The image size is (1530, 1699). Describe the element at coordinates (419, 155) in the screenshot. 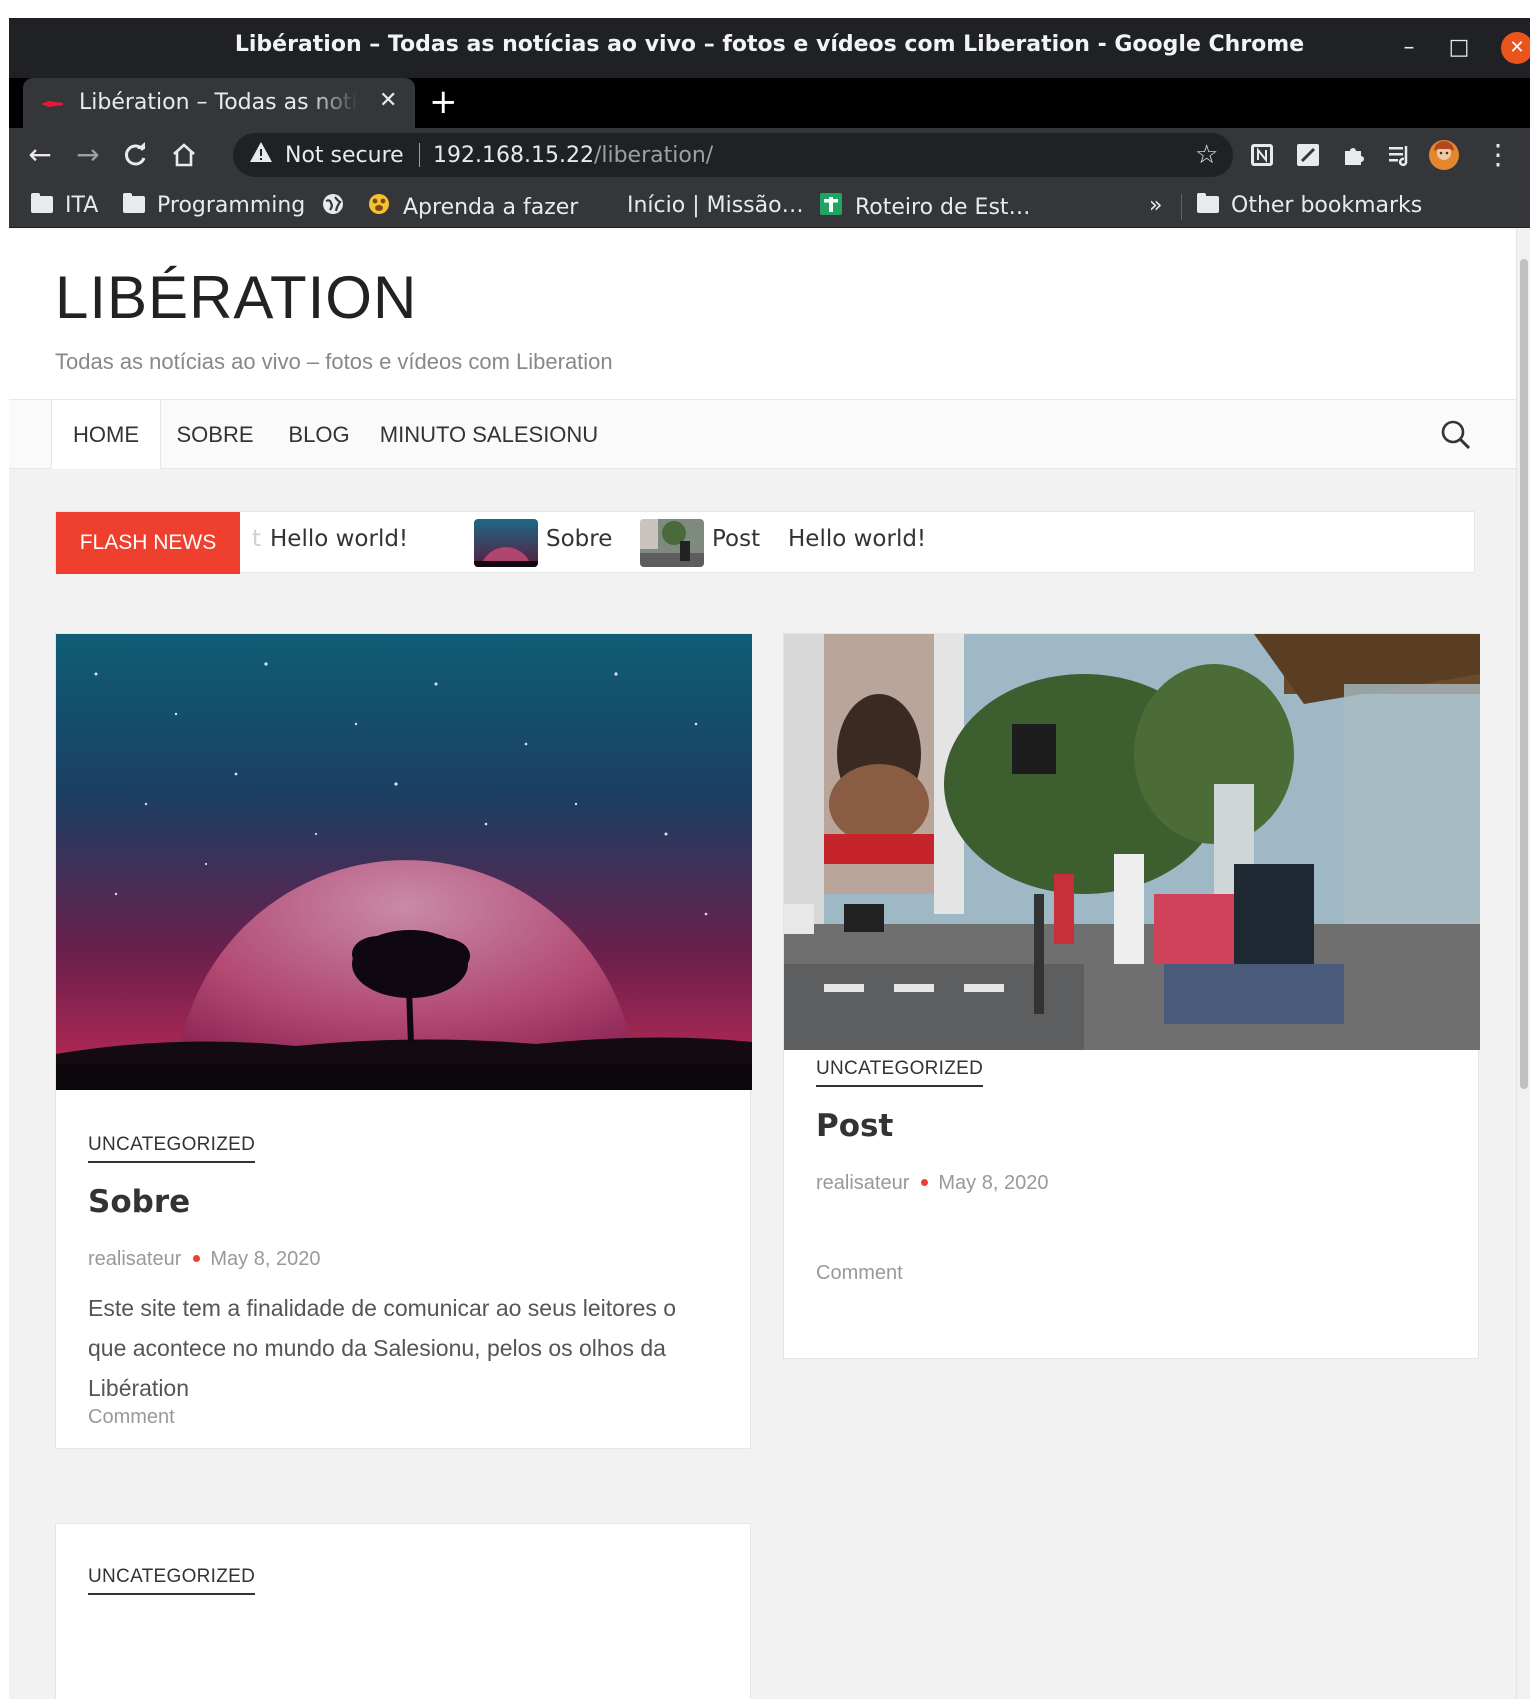

I see `omnibox-separator` at that location.